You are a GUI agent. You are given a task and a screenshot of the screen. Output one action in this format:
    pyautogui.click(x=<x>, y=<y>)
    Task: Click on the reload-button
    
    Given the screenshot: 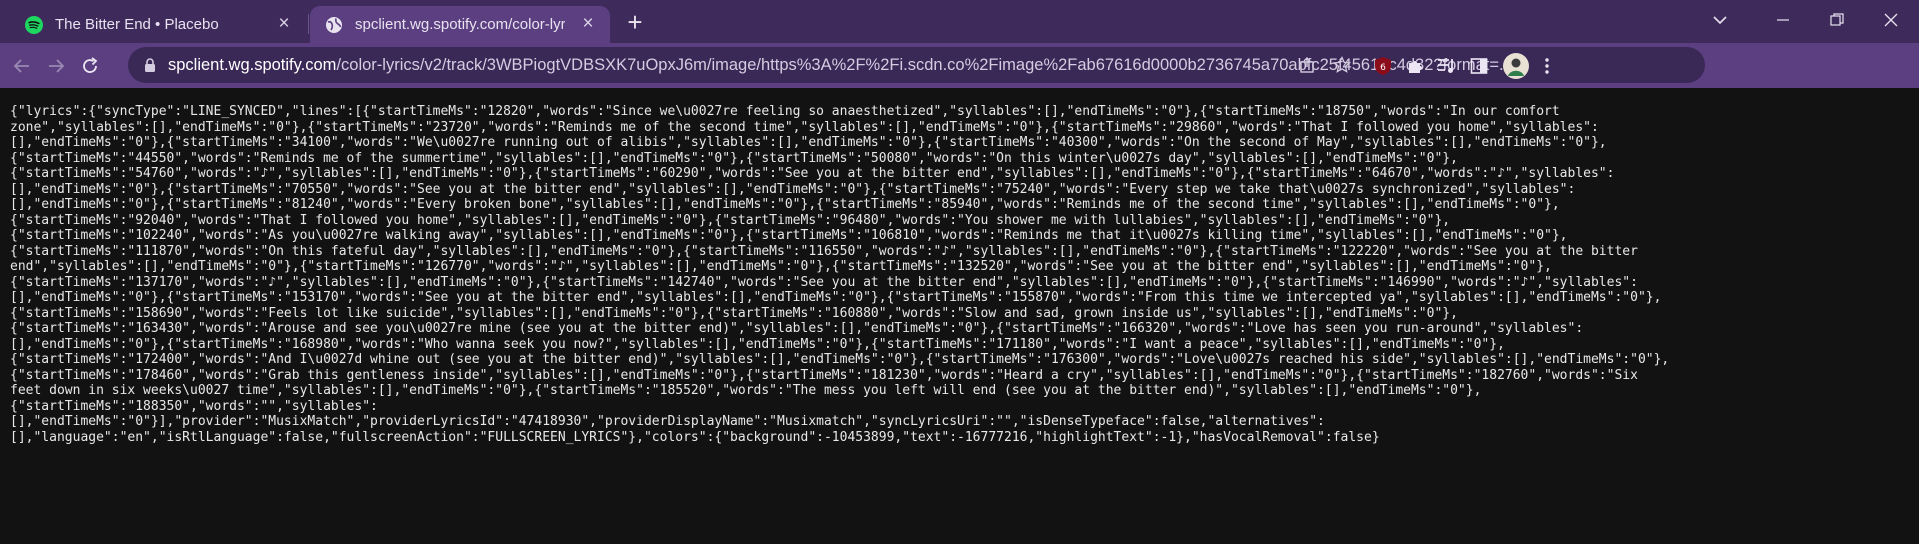 What is the action you would take?
    pyautogui.click(x=90, y=66)
    